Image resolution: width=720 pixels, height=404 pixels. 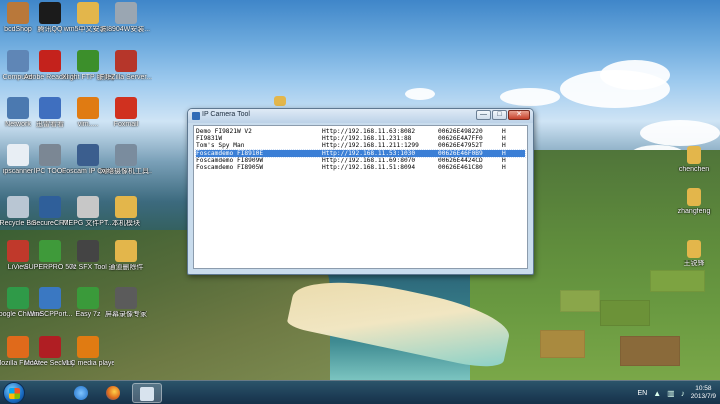 I want to click on winscp-icon, so click(x=50, y=298).